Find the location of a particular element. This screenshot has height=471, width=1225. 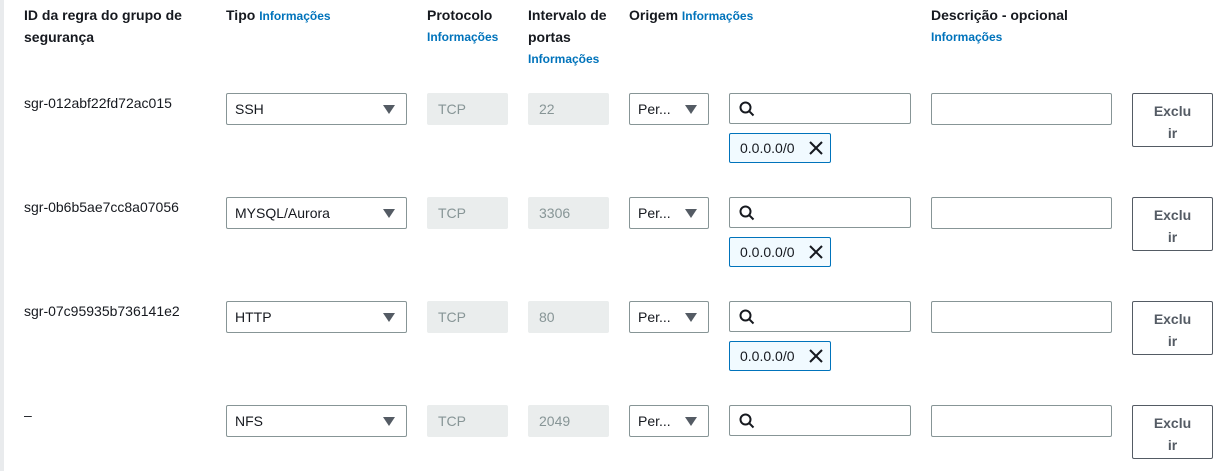

protocol-info-link: Informações is located at coordinates (462, 37).